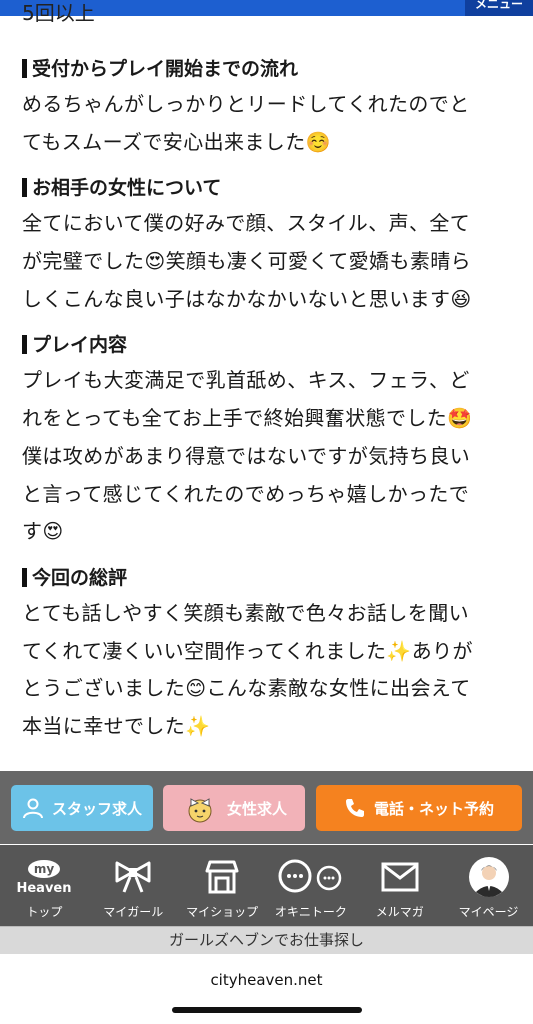 This screenshot has height=1024, width=533. What do you see at coordinates (234, 808) in the screenshot?
I see `female-recruit-button: 女性求人` at bounding box center [234, 808].